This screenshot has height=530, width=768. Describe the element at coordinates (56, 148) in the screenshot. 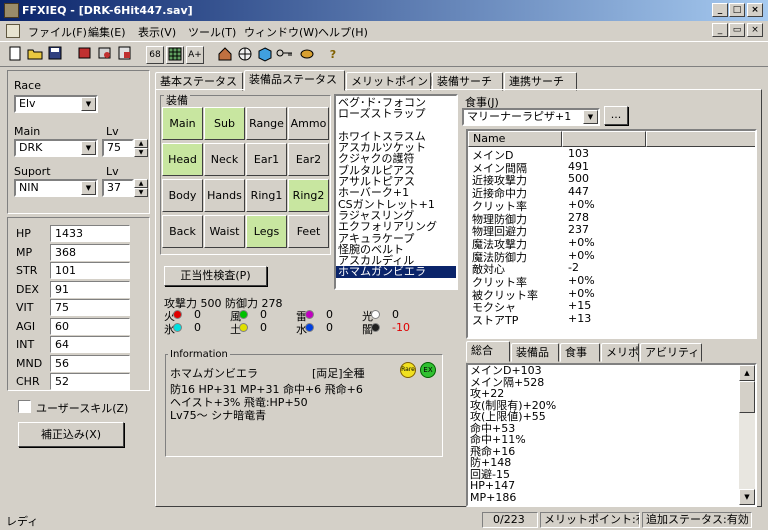

I see `main-job-select: DRK ▼` at that location.